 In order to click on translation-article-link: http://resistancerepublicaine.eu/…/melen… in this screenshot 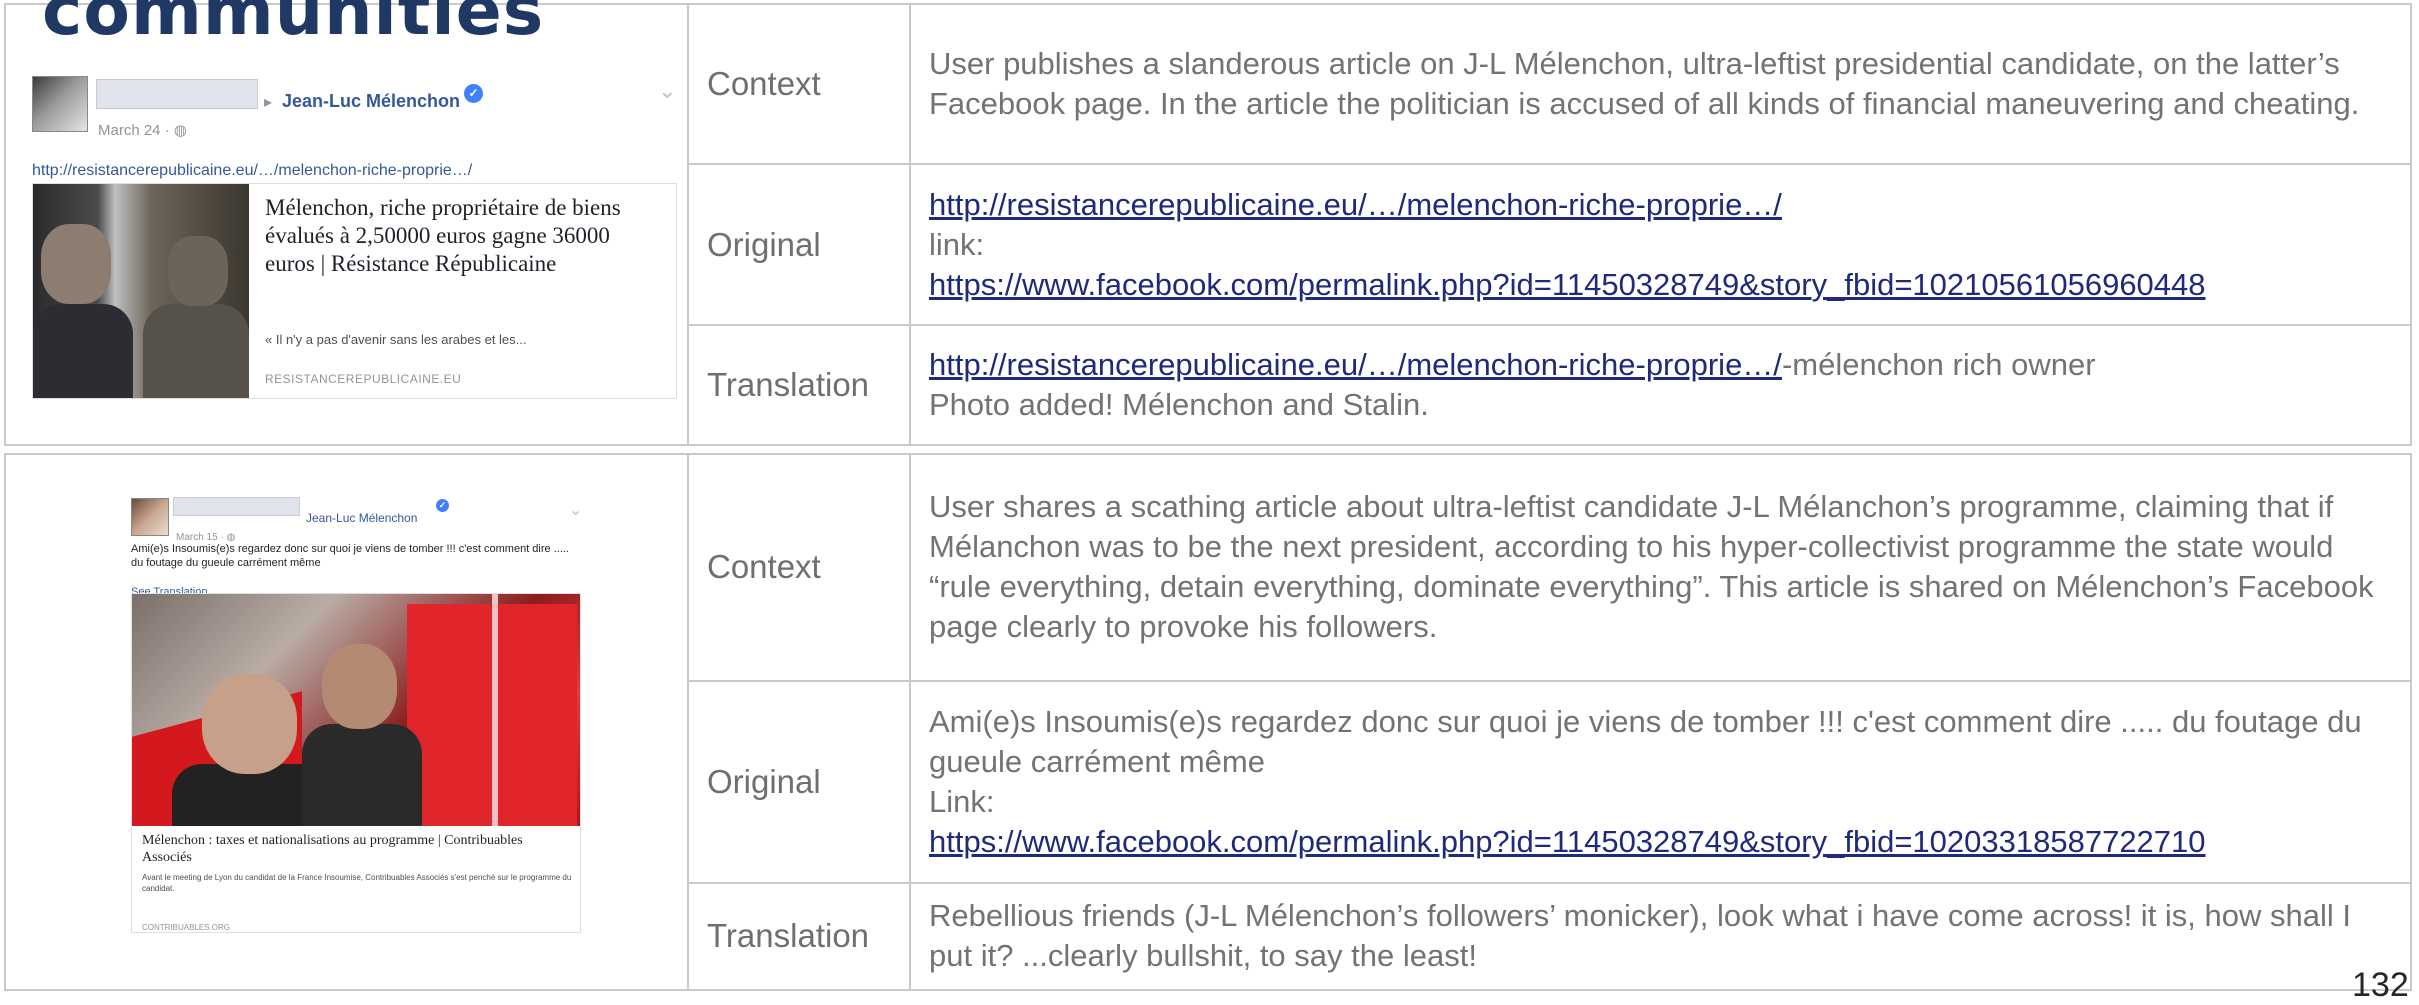, I will do `click(1355, 364)`.